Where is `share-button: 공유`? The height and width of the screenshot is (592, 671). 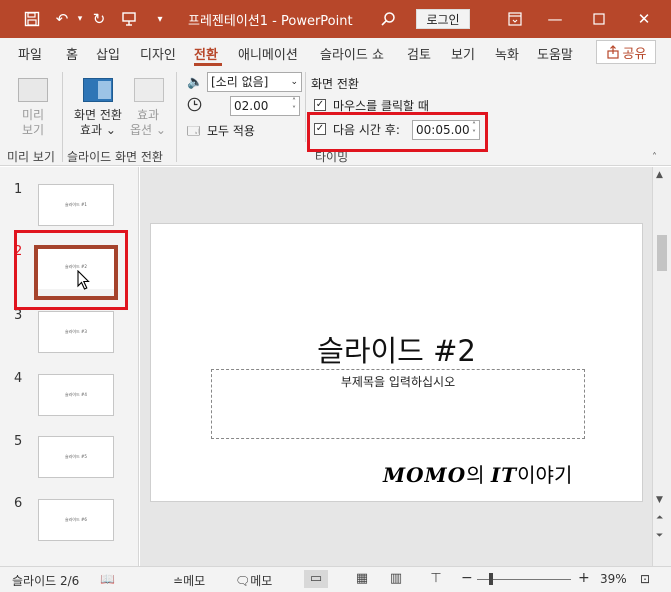 share-button: 공유 is located at coordinates (626, 52).